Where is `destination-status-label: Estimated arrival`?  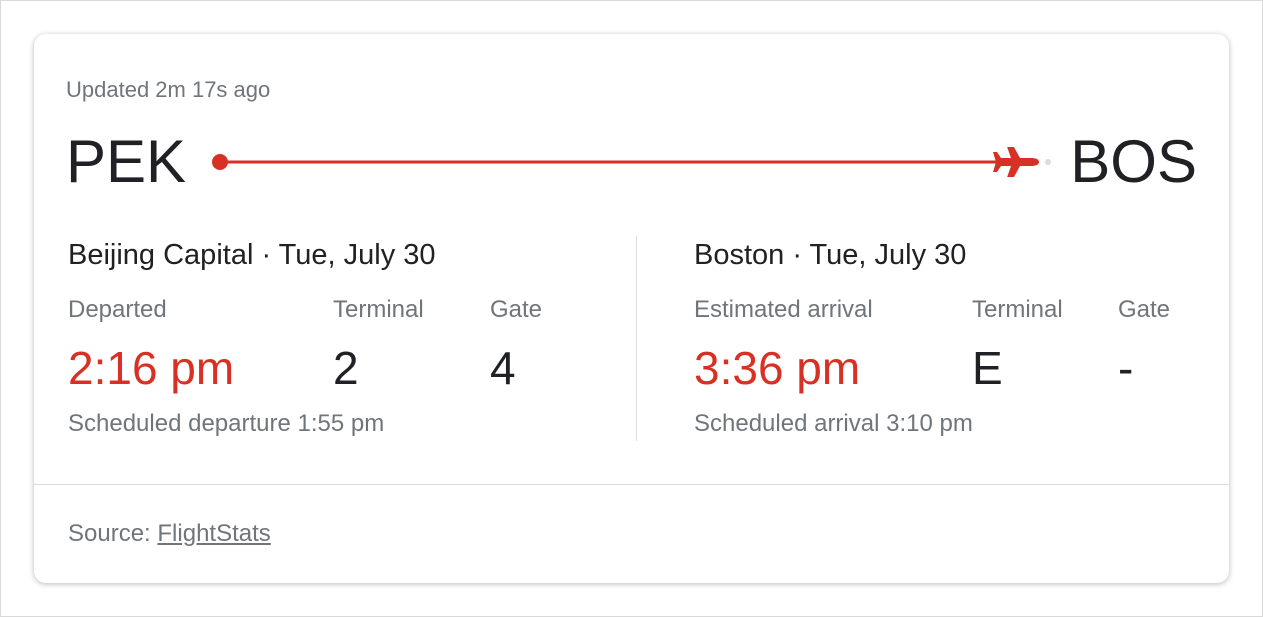 destination-status-label: Estimated arrival is located at coordinates (783, 309).